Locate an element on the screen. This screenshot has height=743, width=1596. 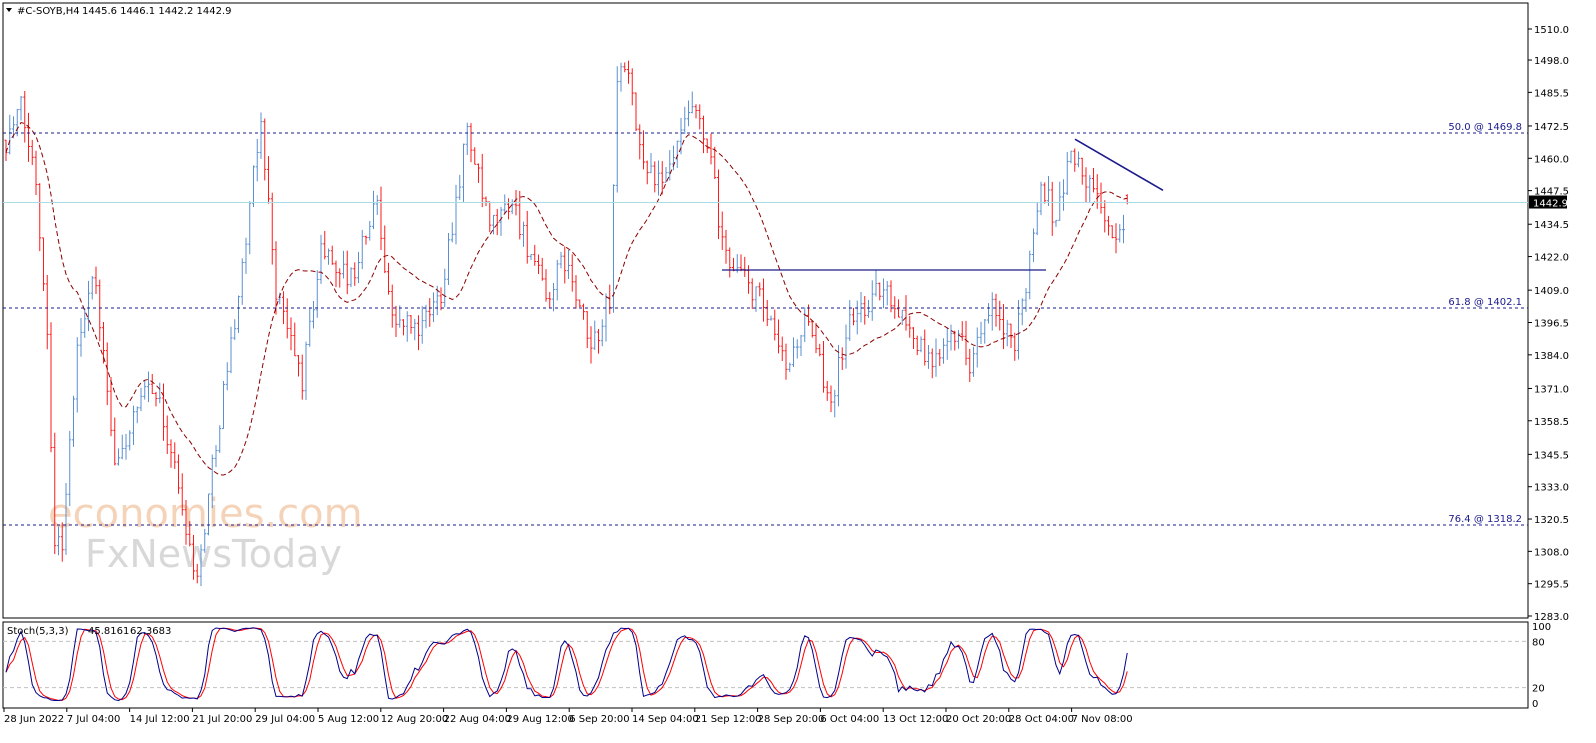
current-price-label: 1442.9 is located at coordinates (1550, 204).